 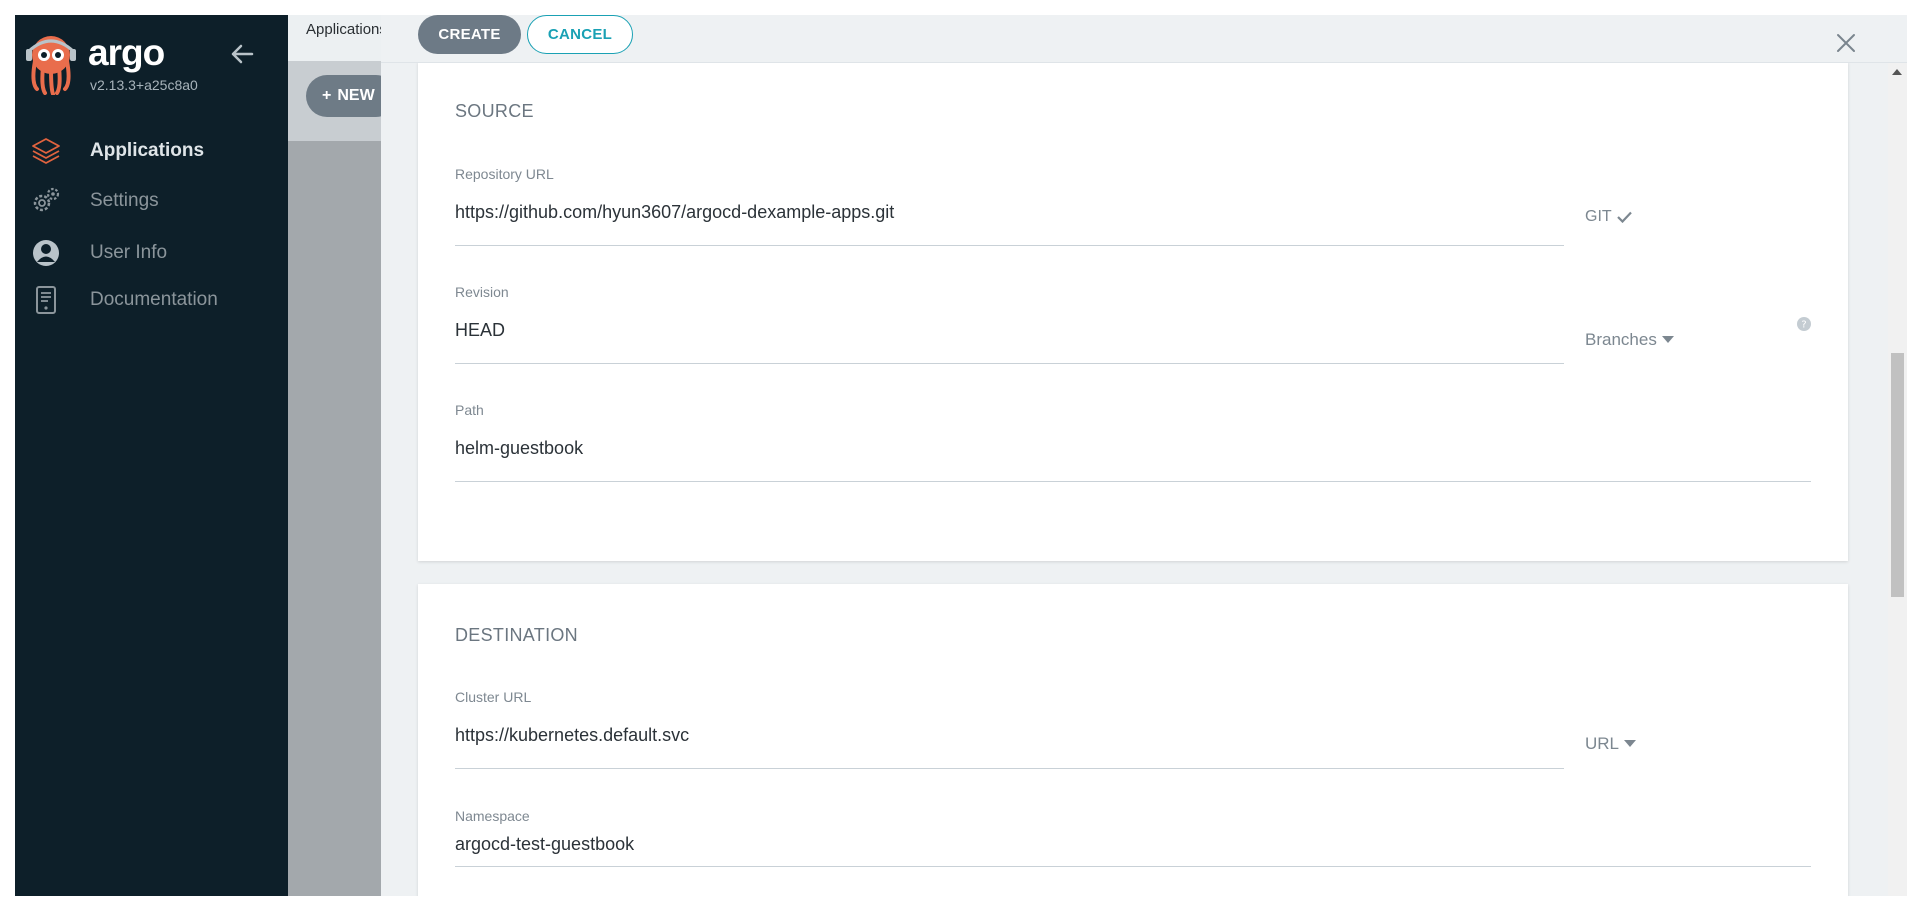 What do you see at coordinates (572, 735) in the screenshot?
I see `cluster-url-input: https://kubernetes.default.svc` at bounding box center [572, 735].